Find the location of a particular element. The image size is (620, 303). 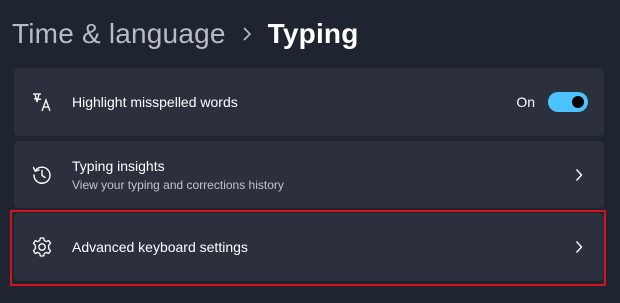

setting-text: Advanced keyboard settings is located at coordinates (160, 247).